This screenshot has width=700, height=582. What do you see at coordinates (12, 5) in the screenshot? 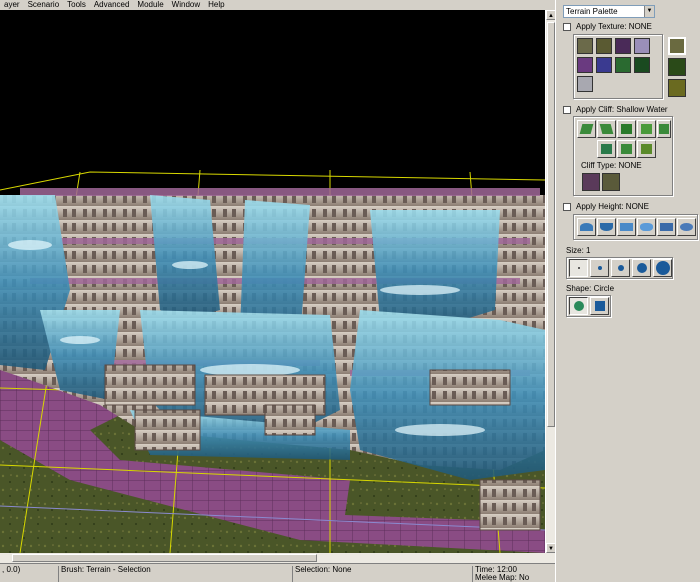
I see `menu-item-ayer: ayer` at bounding box center [12, 5].